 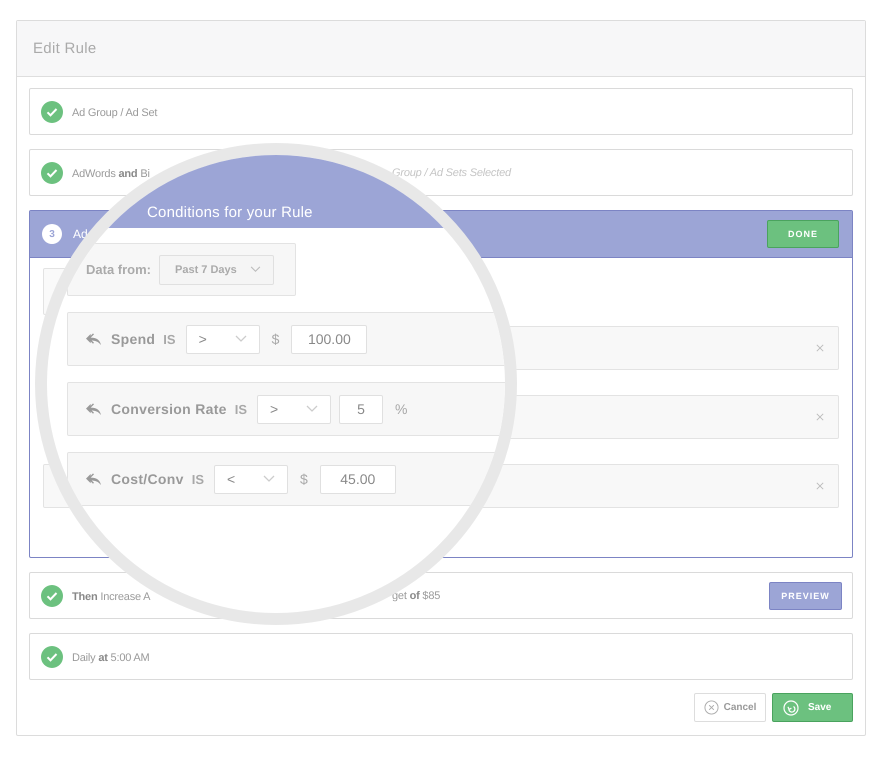 What do you see at coordinates (805, 596) in the screenshot?
I see `preview-button: PREVIEW` at bounding box center [805, 596].